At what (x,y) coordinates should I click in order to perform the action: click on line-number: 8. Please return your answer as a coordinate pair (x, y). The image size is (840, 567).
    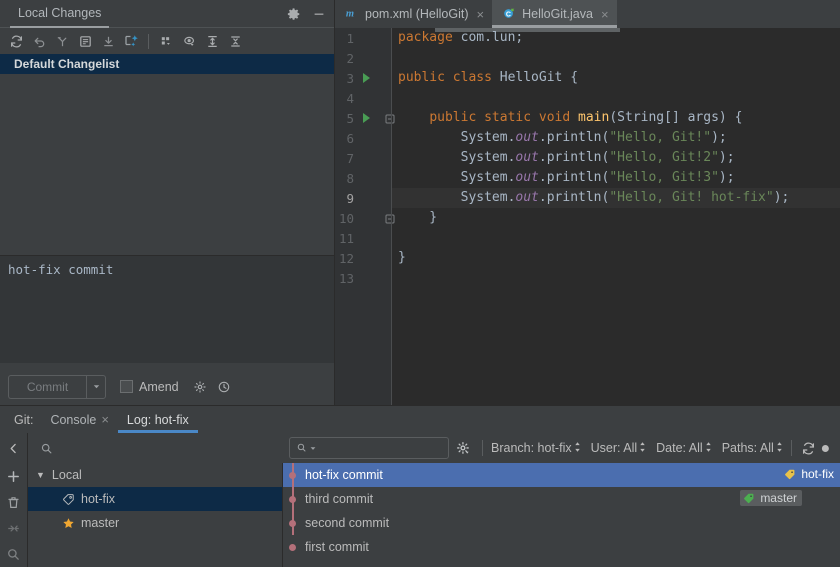
    Looking at the image, I should click on (350, 178).